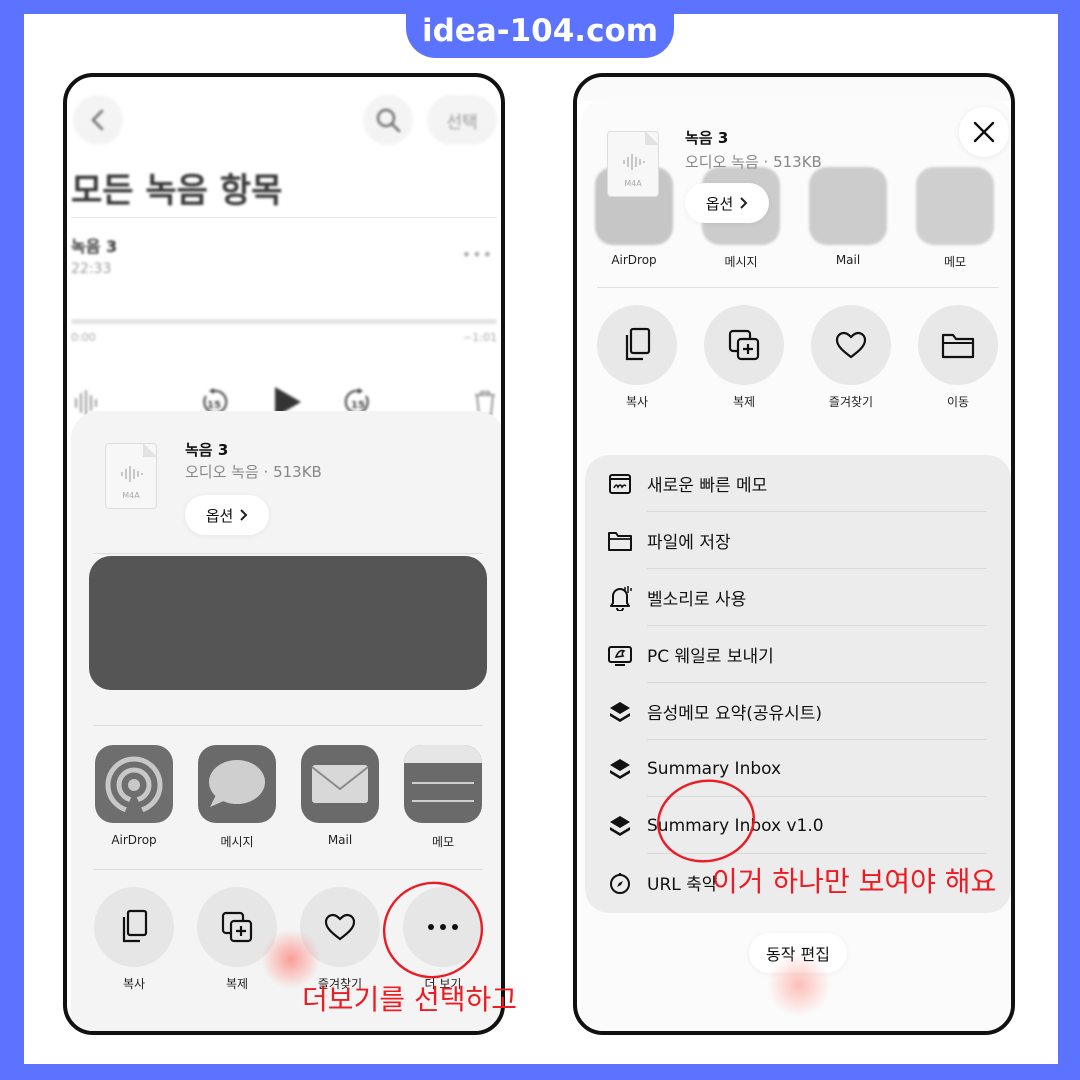 Image resolution: width=1080 pixels, height=1080 pixels. Describe the element at coordinates (568, 879) in the screenshot. I see `annotation-layer` at that location.